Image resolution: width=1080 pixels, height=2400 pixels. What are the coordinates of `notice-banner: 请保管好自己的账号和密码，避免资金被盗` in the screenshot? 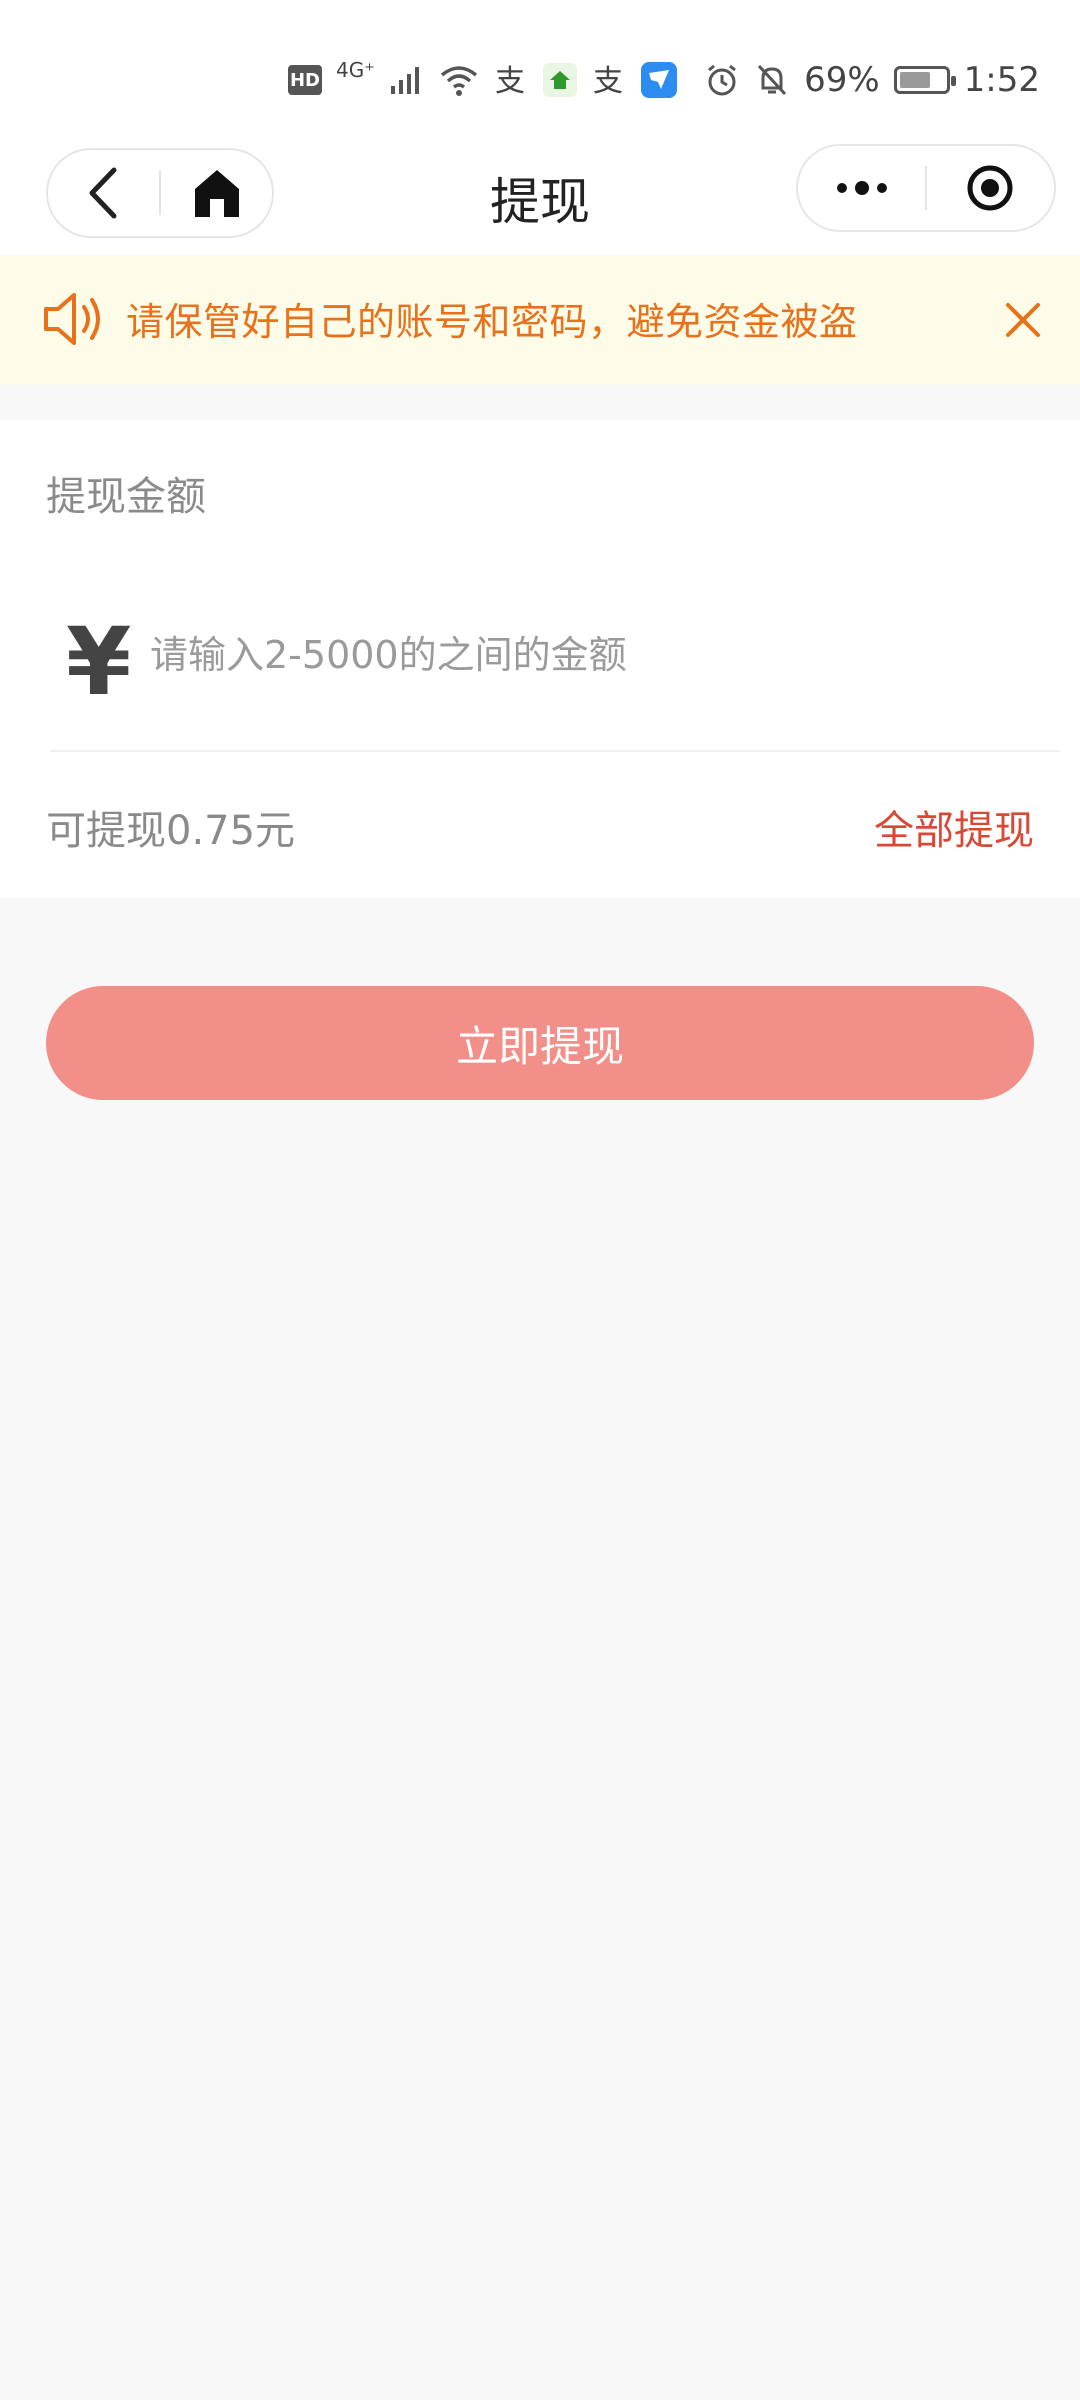 It's located at (540, 320).